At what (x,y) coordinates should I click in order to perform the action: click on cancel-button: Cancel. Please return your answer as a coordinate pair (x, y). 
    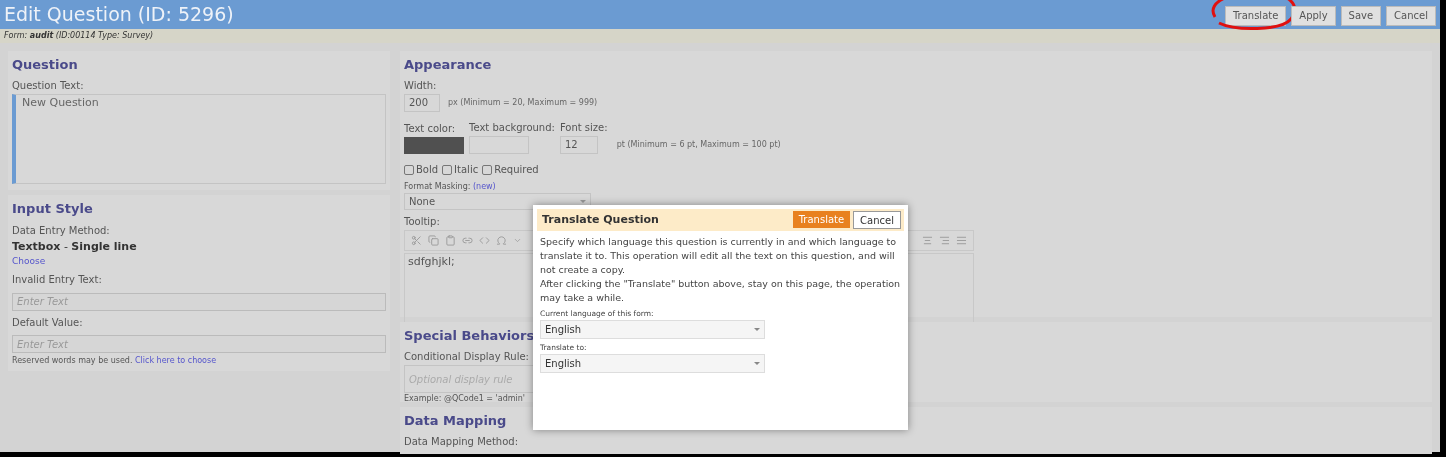
    Looking at the image, I should click on (877, 220).